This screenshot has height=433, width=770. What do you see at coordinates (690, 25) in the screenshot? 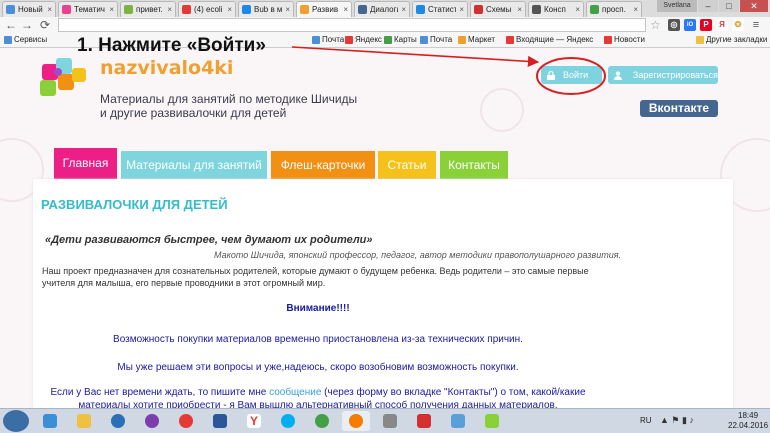
I see `extension-icon: iO` at bounding box center [690, 25].